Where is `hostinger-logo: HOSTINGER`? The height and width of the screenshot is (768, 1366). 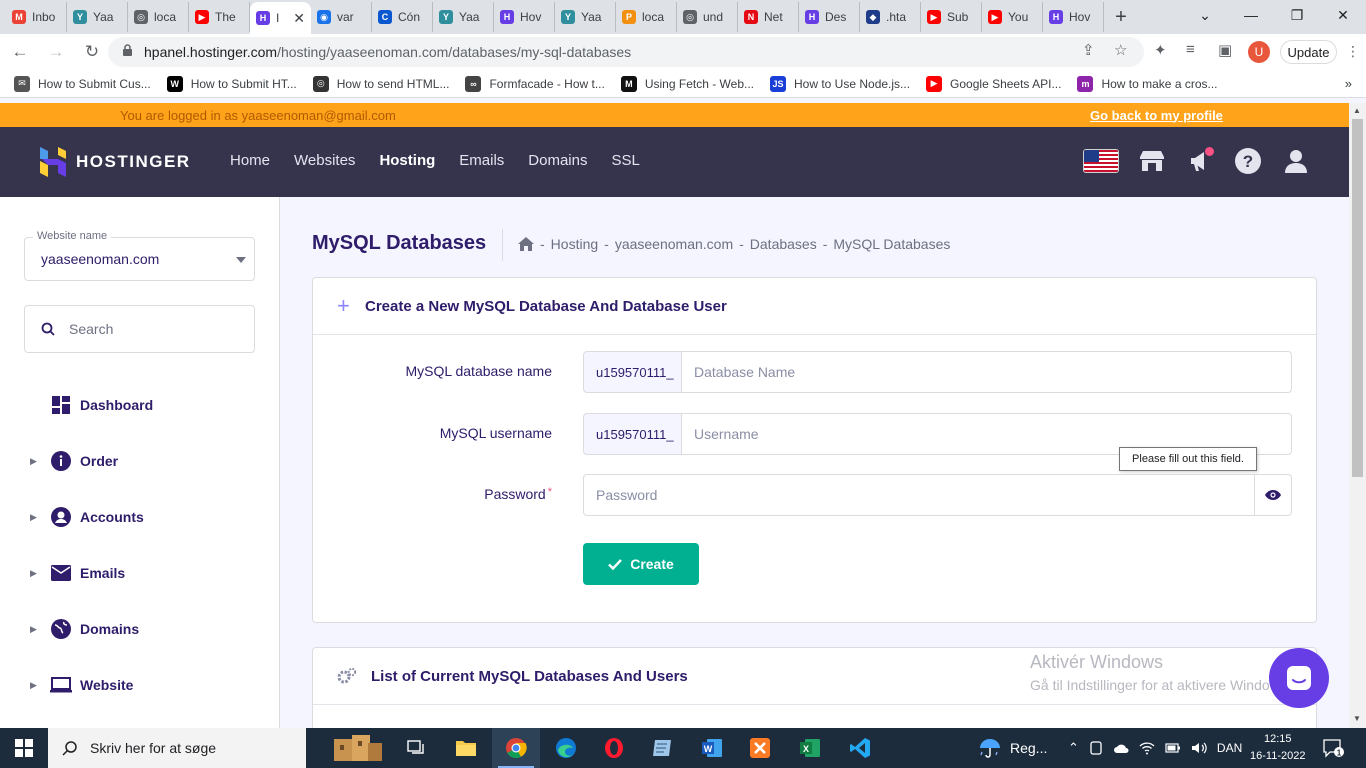
hostinger-logo: HOSTINGER is located at coordinates (115, 162).